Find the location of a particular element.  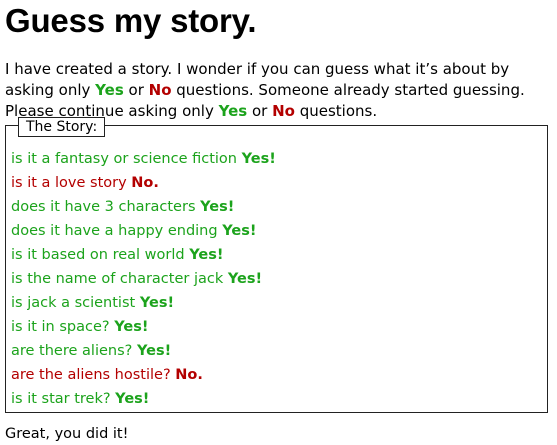

question-item: is it in space? Yes! is located at coordinates (143, 327).